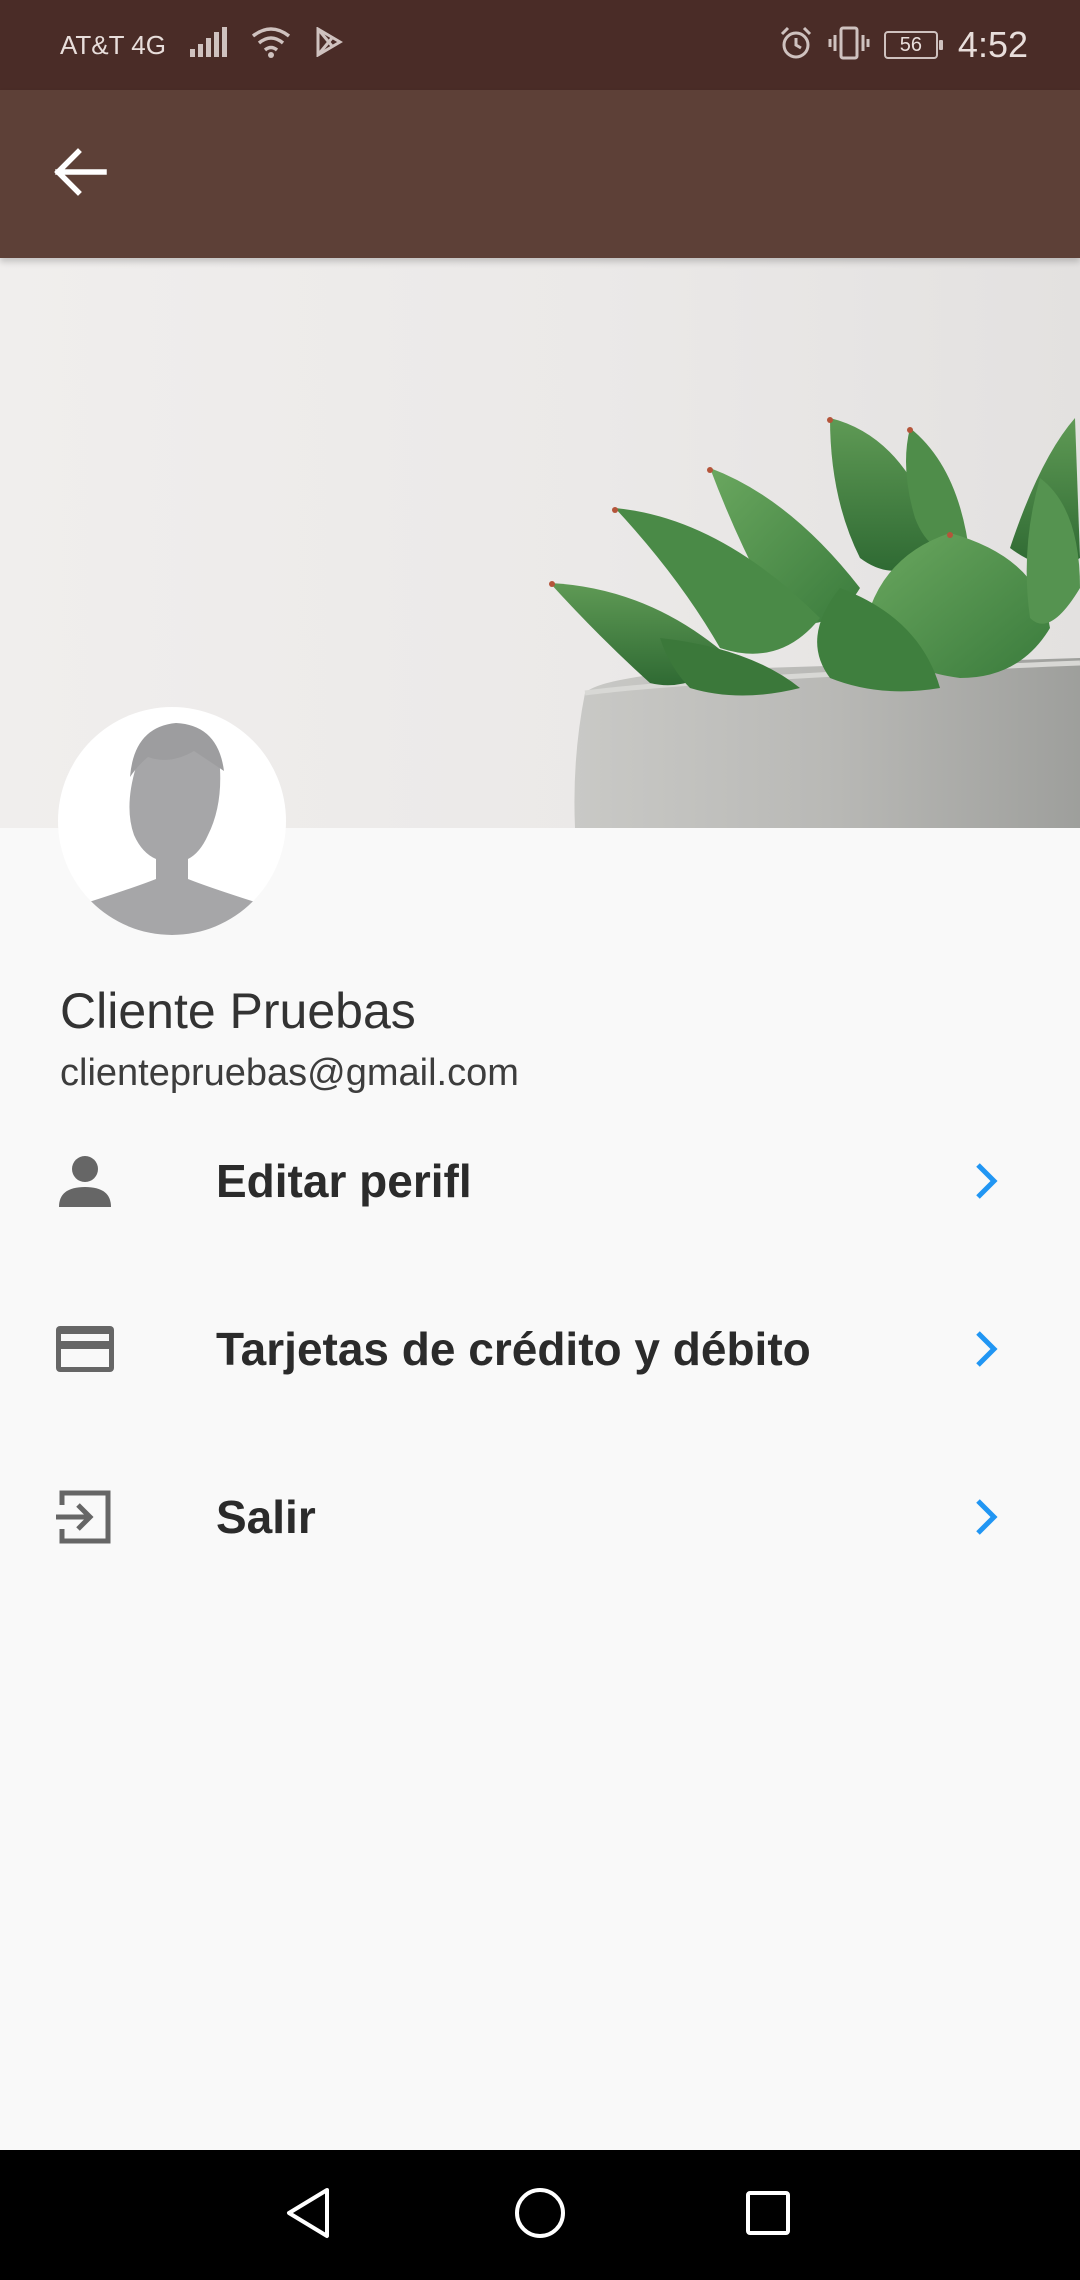 This screenshot has height=2280, width=1080. What do you see at coordinates (208, 45) in the screenshot?
I see `signal-icon` at bounding box center [208, 45].